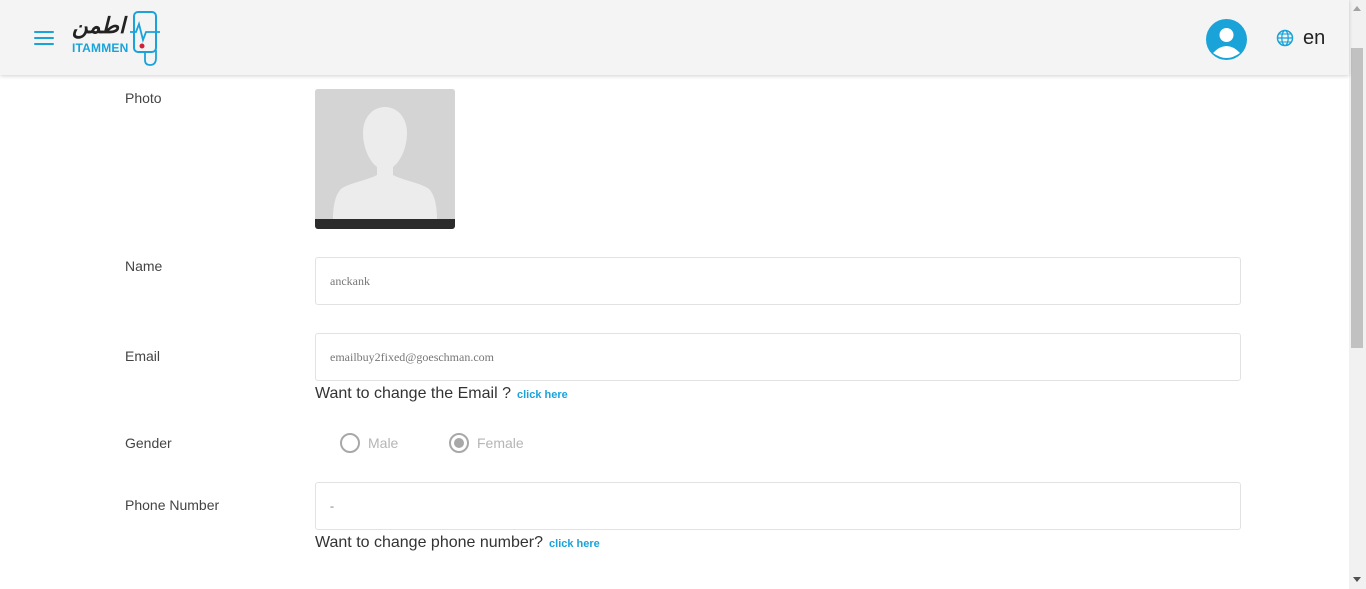 This screenshot has width=1366, height=589. What do you see at coordinates (383, 443) in the screenshot?
I see `gender-male-label: Male` at bounding box center [383, 443].